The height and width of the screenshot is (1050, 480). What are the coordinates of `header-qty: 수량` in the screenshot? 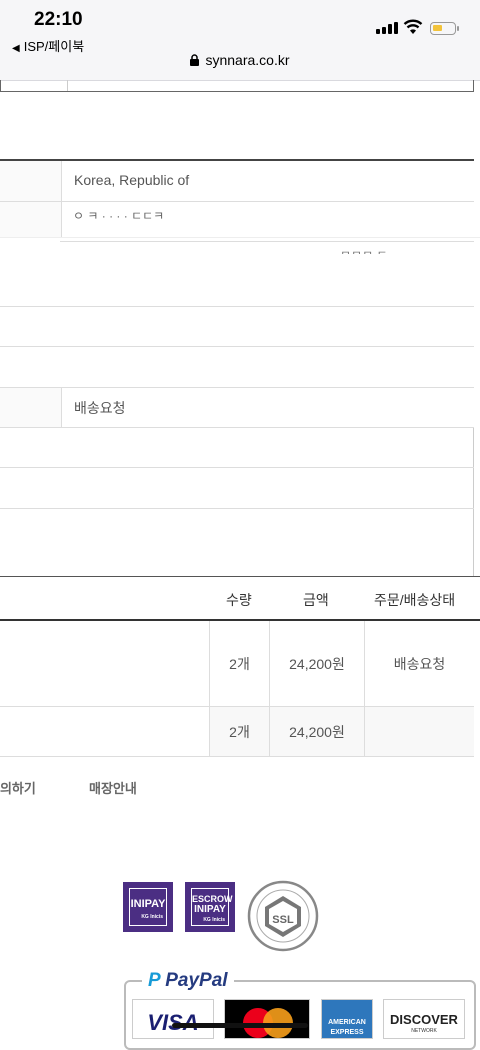 It's located at (239, 600).